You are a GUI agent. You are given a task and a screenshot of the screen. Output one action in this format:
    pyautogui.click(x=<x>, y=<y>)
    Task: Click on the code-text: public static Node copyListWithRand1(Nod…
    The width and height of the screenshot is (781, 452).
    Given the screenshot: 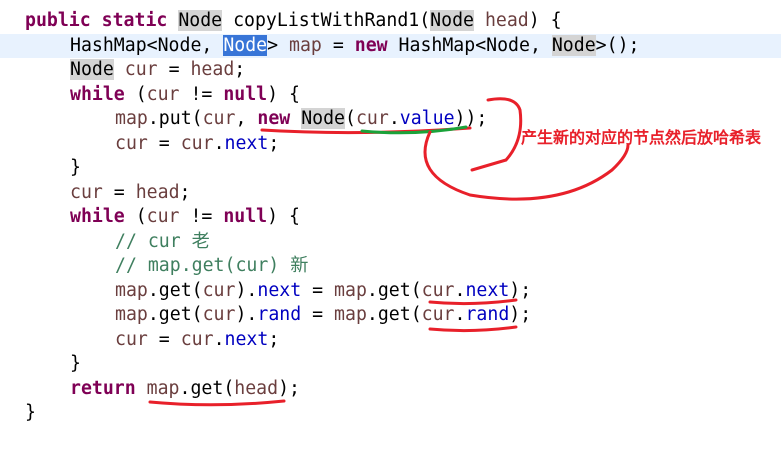 What is the action you would take?
    pyautogui.click(x=293, y=21)
    